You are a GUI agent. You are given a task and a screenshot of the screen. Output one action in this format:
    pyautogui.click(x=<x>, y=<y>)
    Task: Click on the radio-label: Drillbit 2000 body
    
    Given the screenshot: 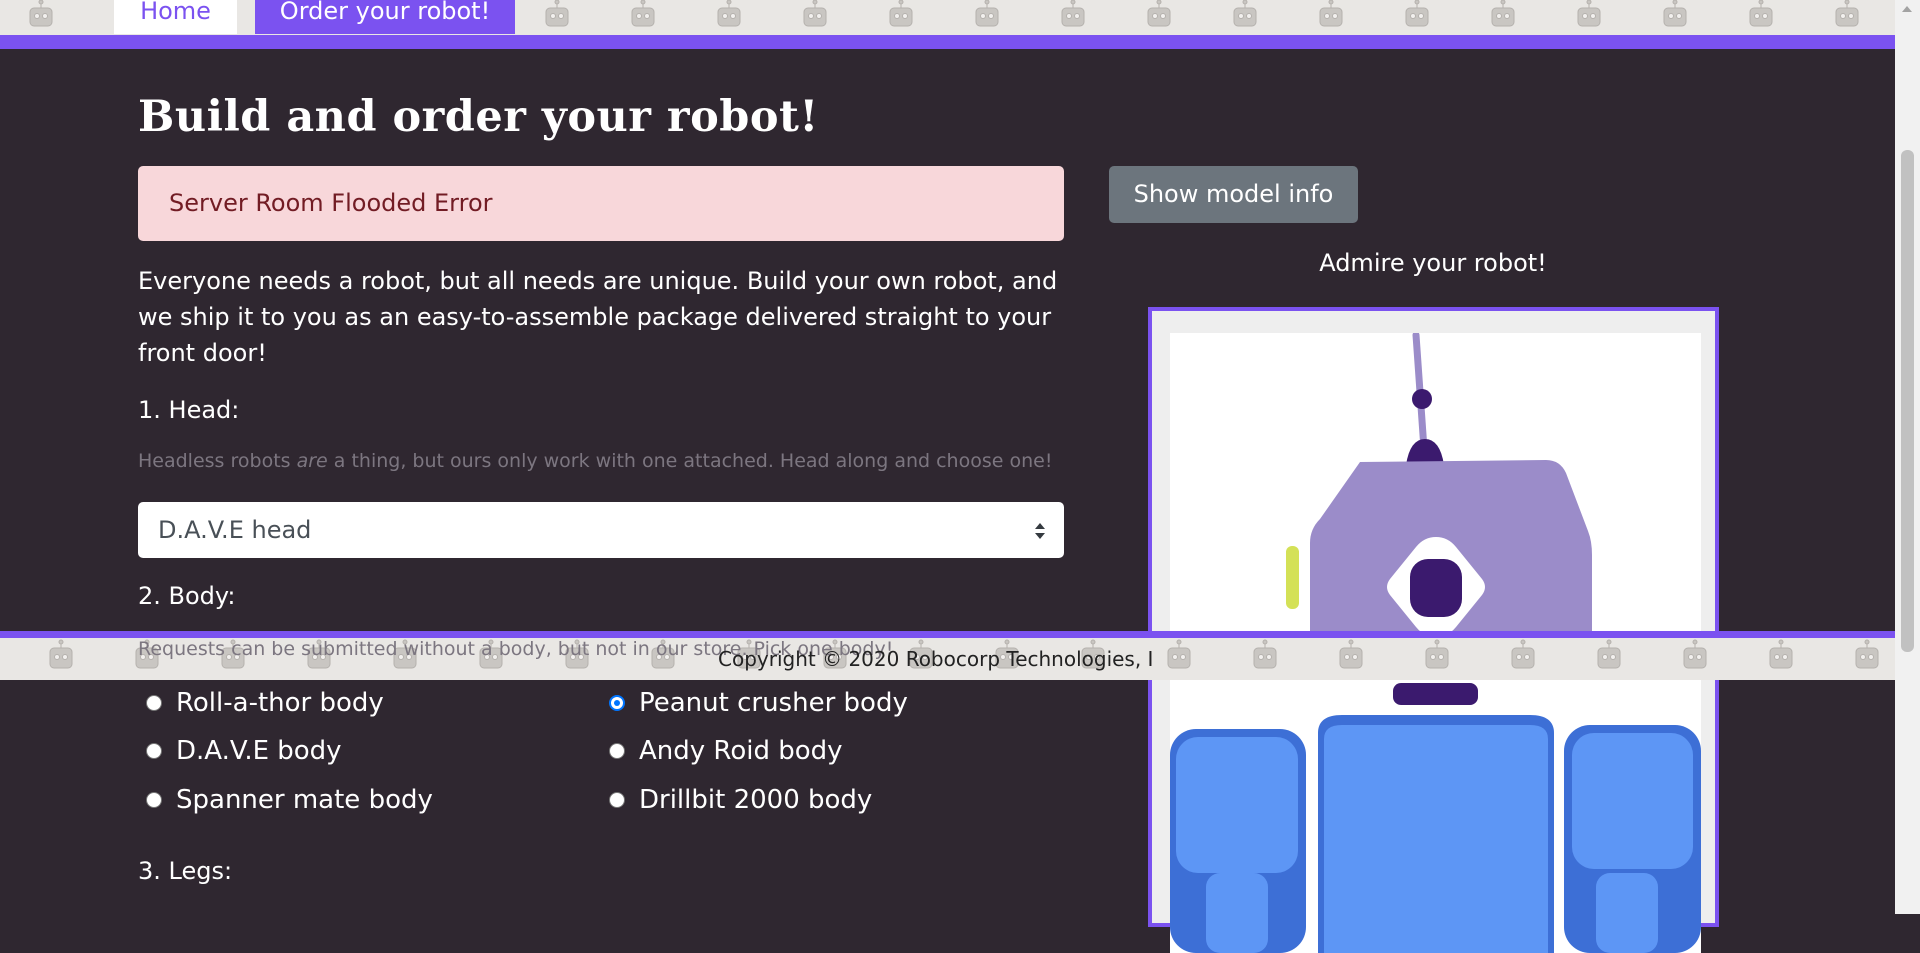 What is the action you would take?
    pyautogui.click(x=756, y=800)
    